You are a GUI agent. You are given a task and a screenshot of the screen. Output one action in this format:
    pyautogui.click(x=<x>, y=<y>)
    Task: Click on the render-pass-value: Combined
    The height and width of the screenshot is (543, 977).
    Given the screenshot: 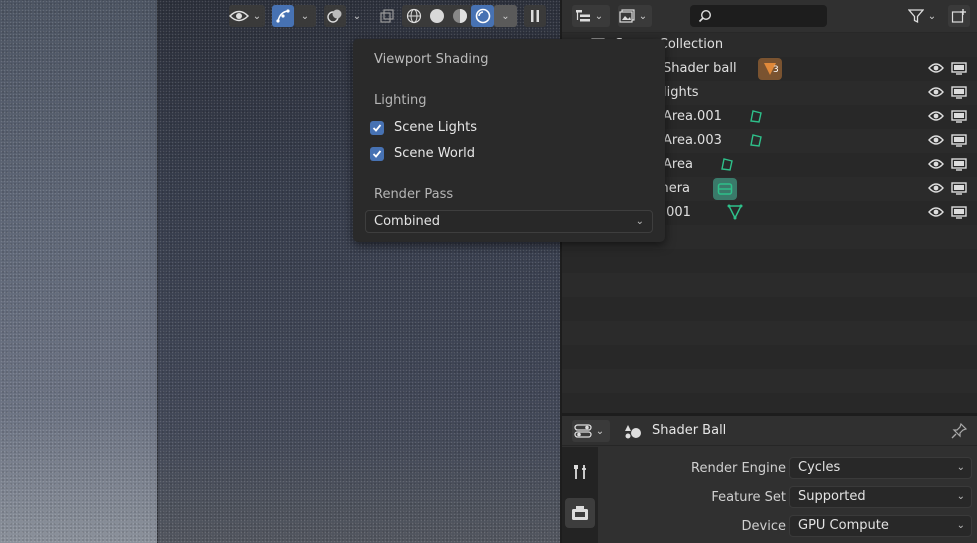 What is the action you would take?
    pyautogui.click(x=407, y=221)
    